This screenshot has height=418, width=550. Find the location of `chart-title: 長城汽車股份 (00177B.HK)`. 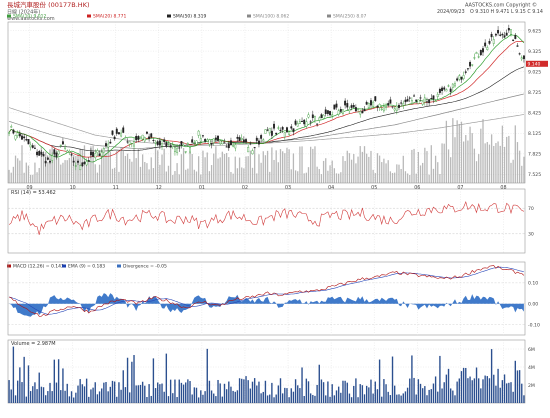

chart-title: 長城汽車股份 (00177B.HK) is located at coordinates (48, 4).